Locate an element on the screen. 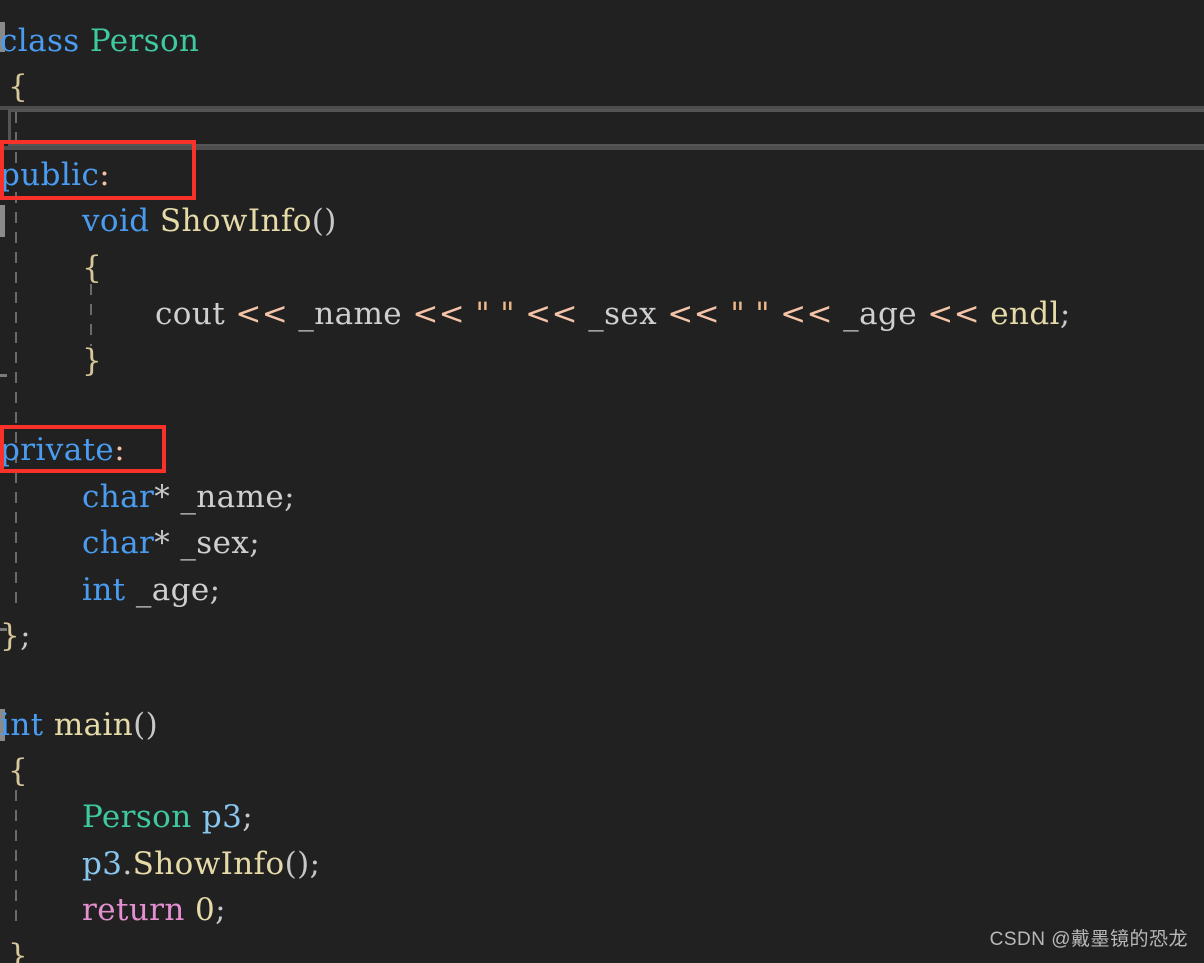 The width and height of the screenshot is (1204, 963). code-line: } is located at coordinates (602, 361).